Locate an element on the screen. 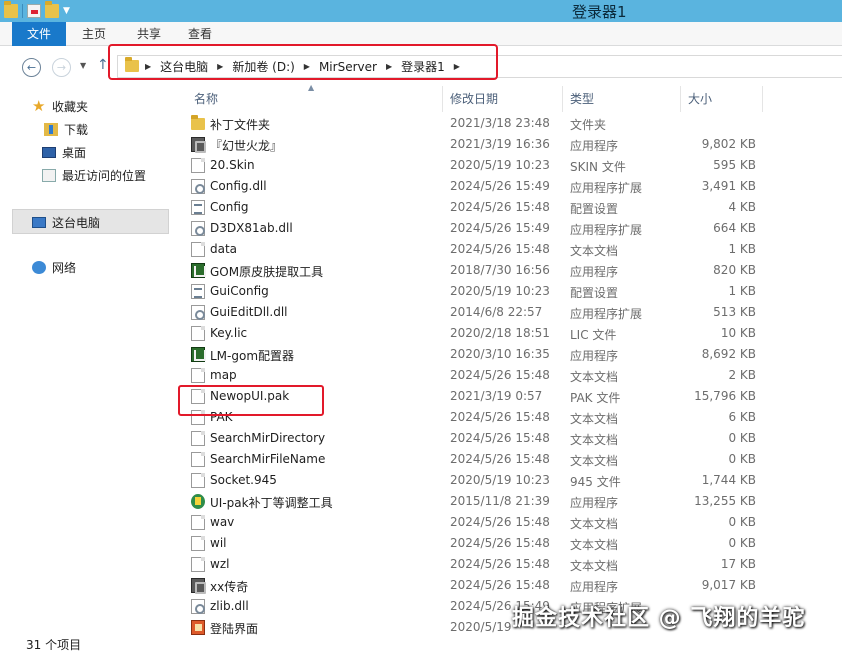 The height and width of the screenshot is (651, 842). file-name: wil is located at coordinates (218, 543).